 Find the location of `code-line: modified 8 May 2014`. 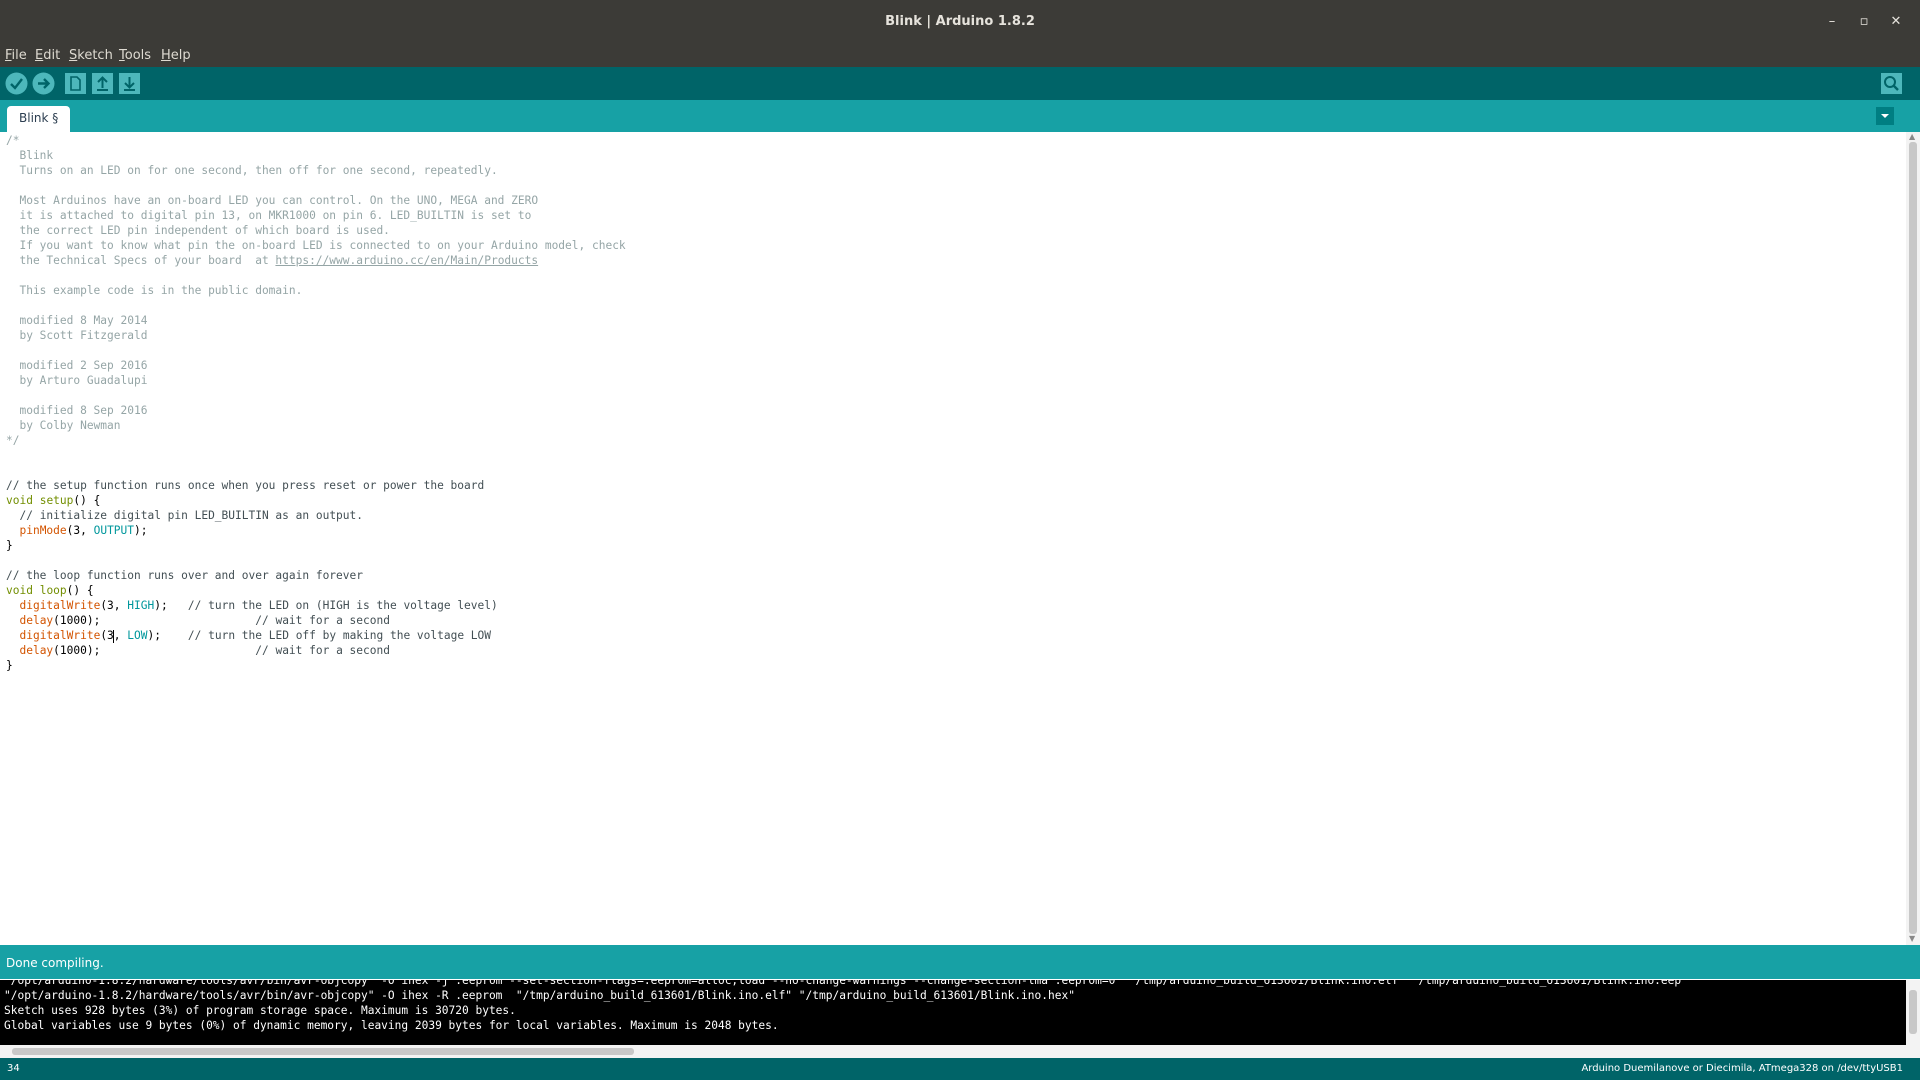

code-line: modified 8 May 2014 is located at coordinates (316, 320).